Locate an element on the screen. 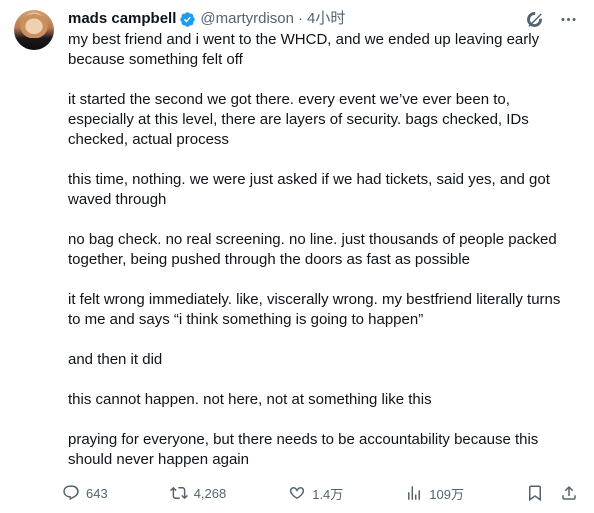 The height and width of the screenshot is (513, 594). action-bar: 643 4,268 1.4万 109万 is located at coordinates (320, 493).